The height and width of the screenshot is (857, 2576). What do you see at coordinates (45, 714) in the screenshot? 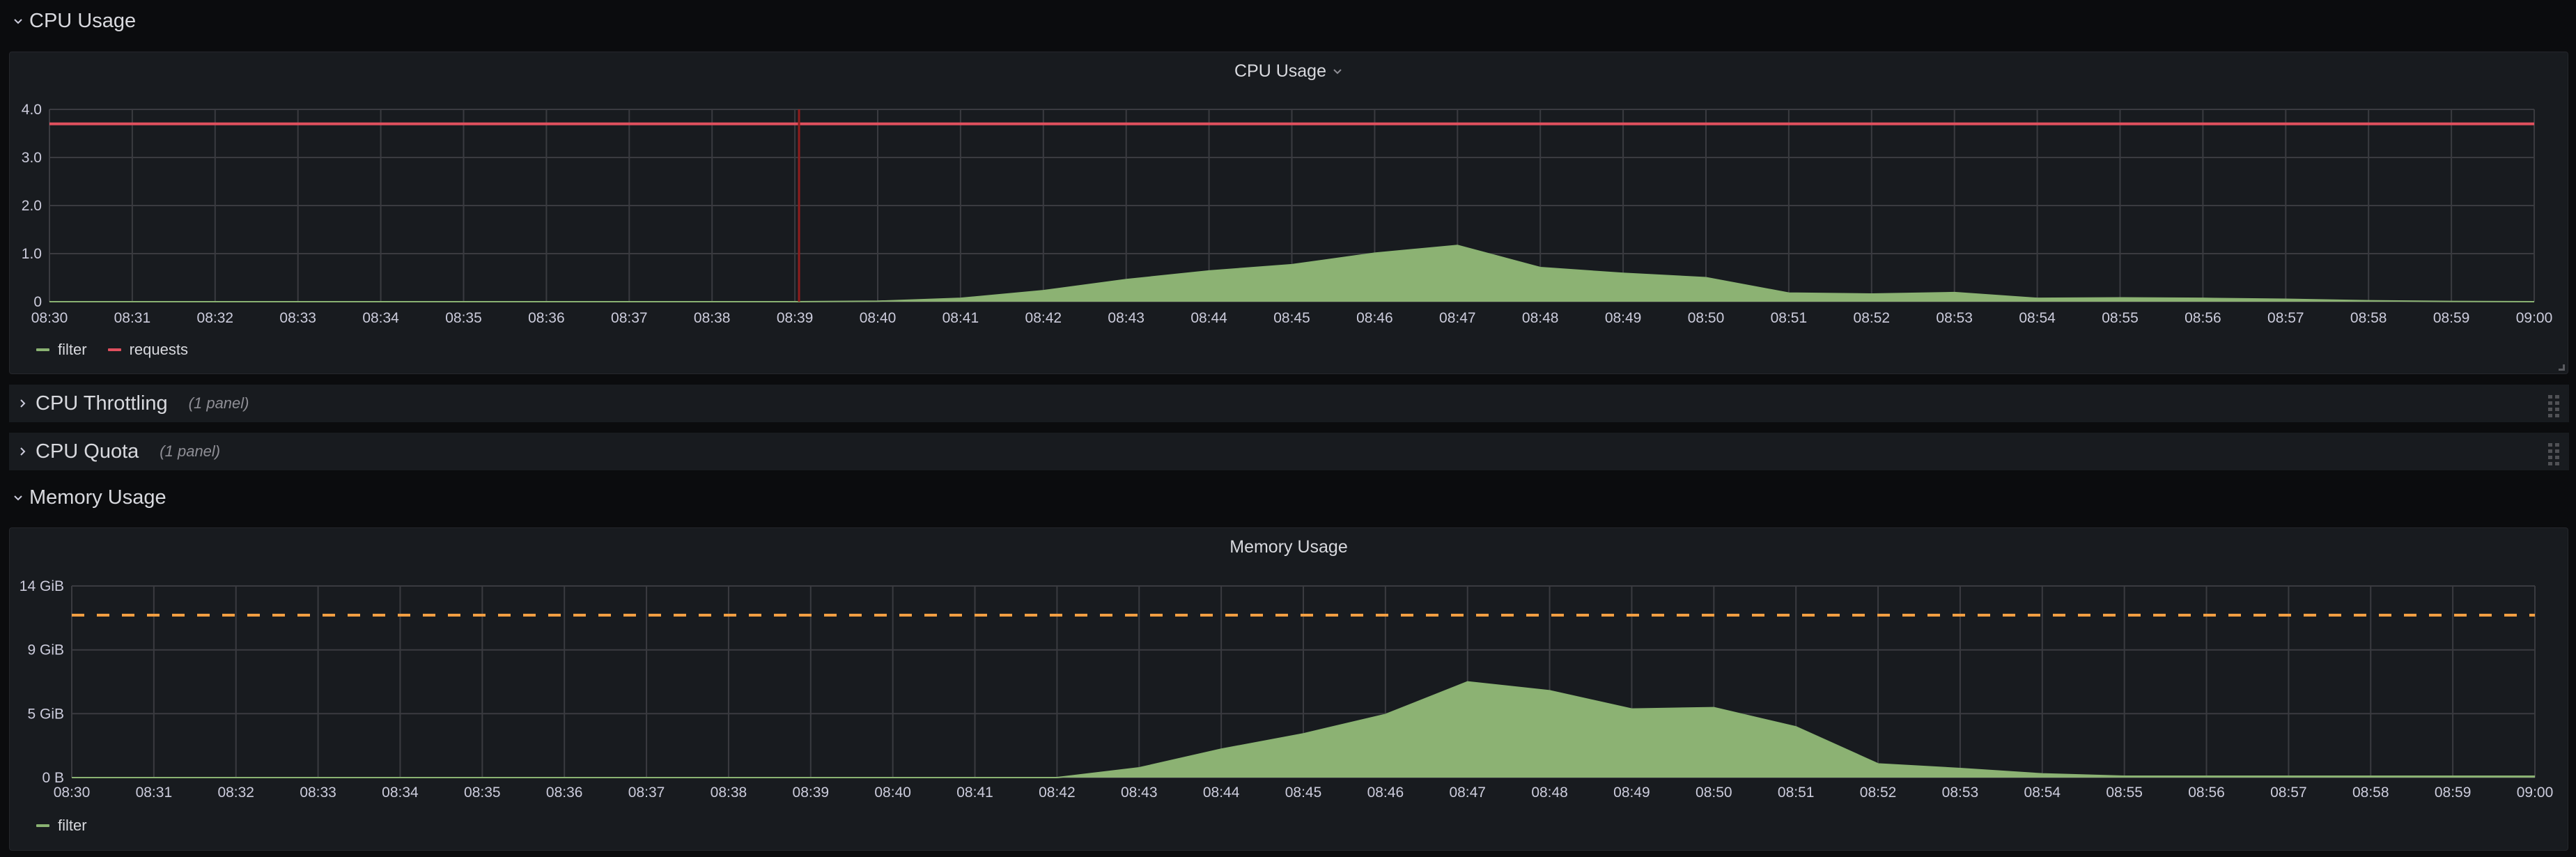
I see `y-tick-label: 5 GiB` at bounding box center [45, 714].